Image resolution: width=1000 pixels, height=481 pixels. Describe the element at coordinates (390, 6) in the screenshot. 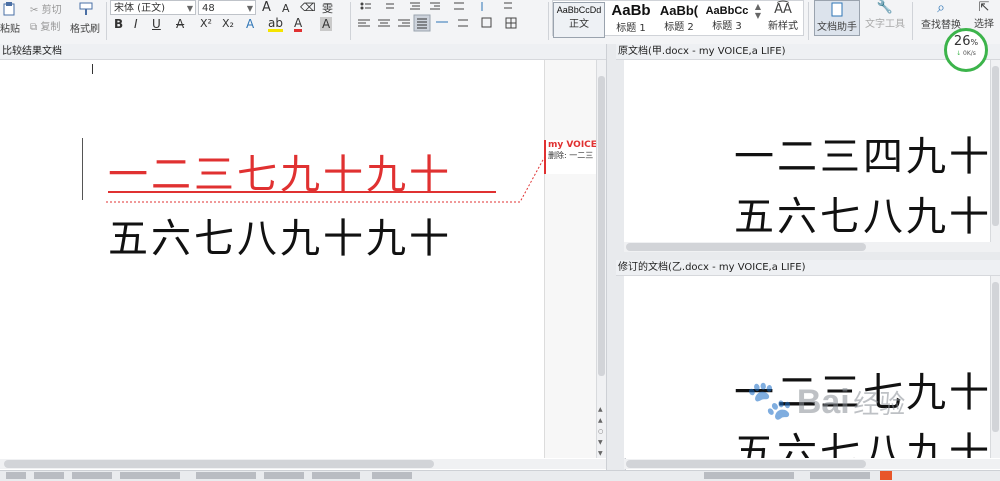

I see `numbered-list-icon` at that location.